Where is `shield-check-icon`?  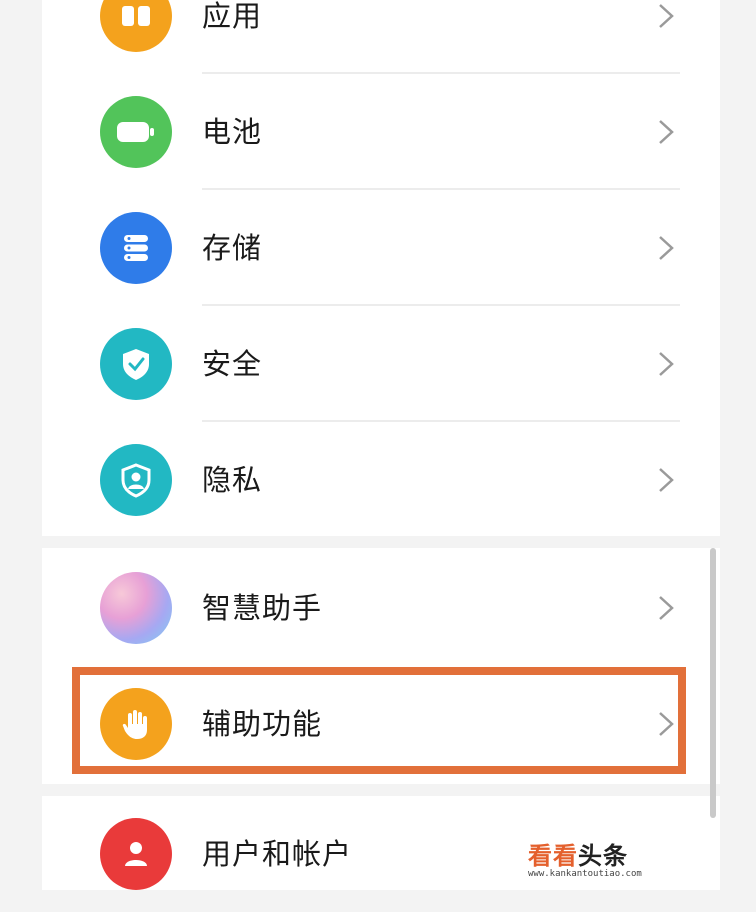 shield-check-icon is located at coordinates (136, 364).